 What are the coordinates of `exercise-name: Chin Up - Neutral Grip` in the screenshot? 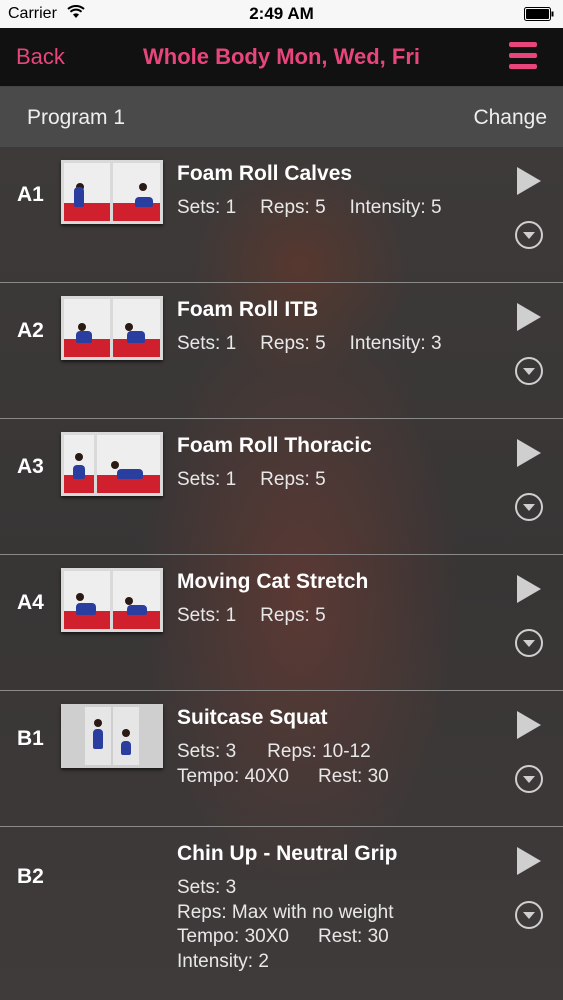 It's located at (287, 853).